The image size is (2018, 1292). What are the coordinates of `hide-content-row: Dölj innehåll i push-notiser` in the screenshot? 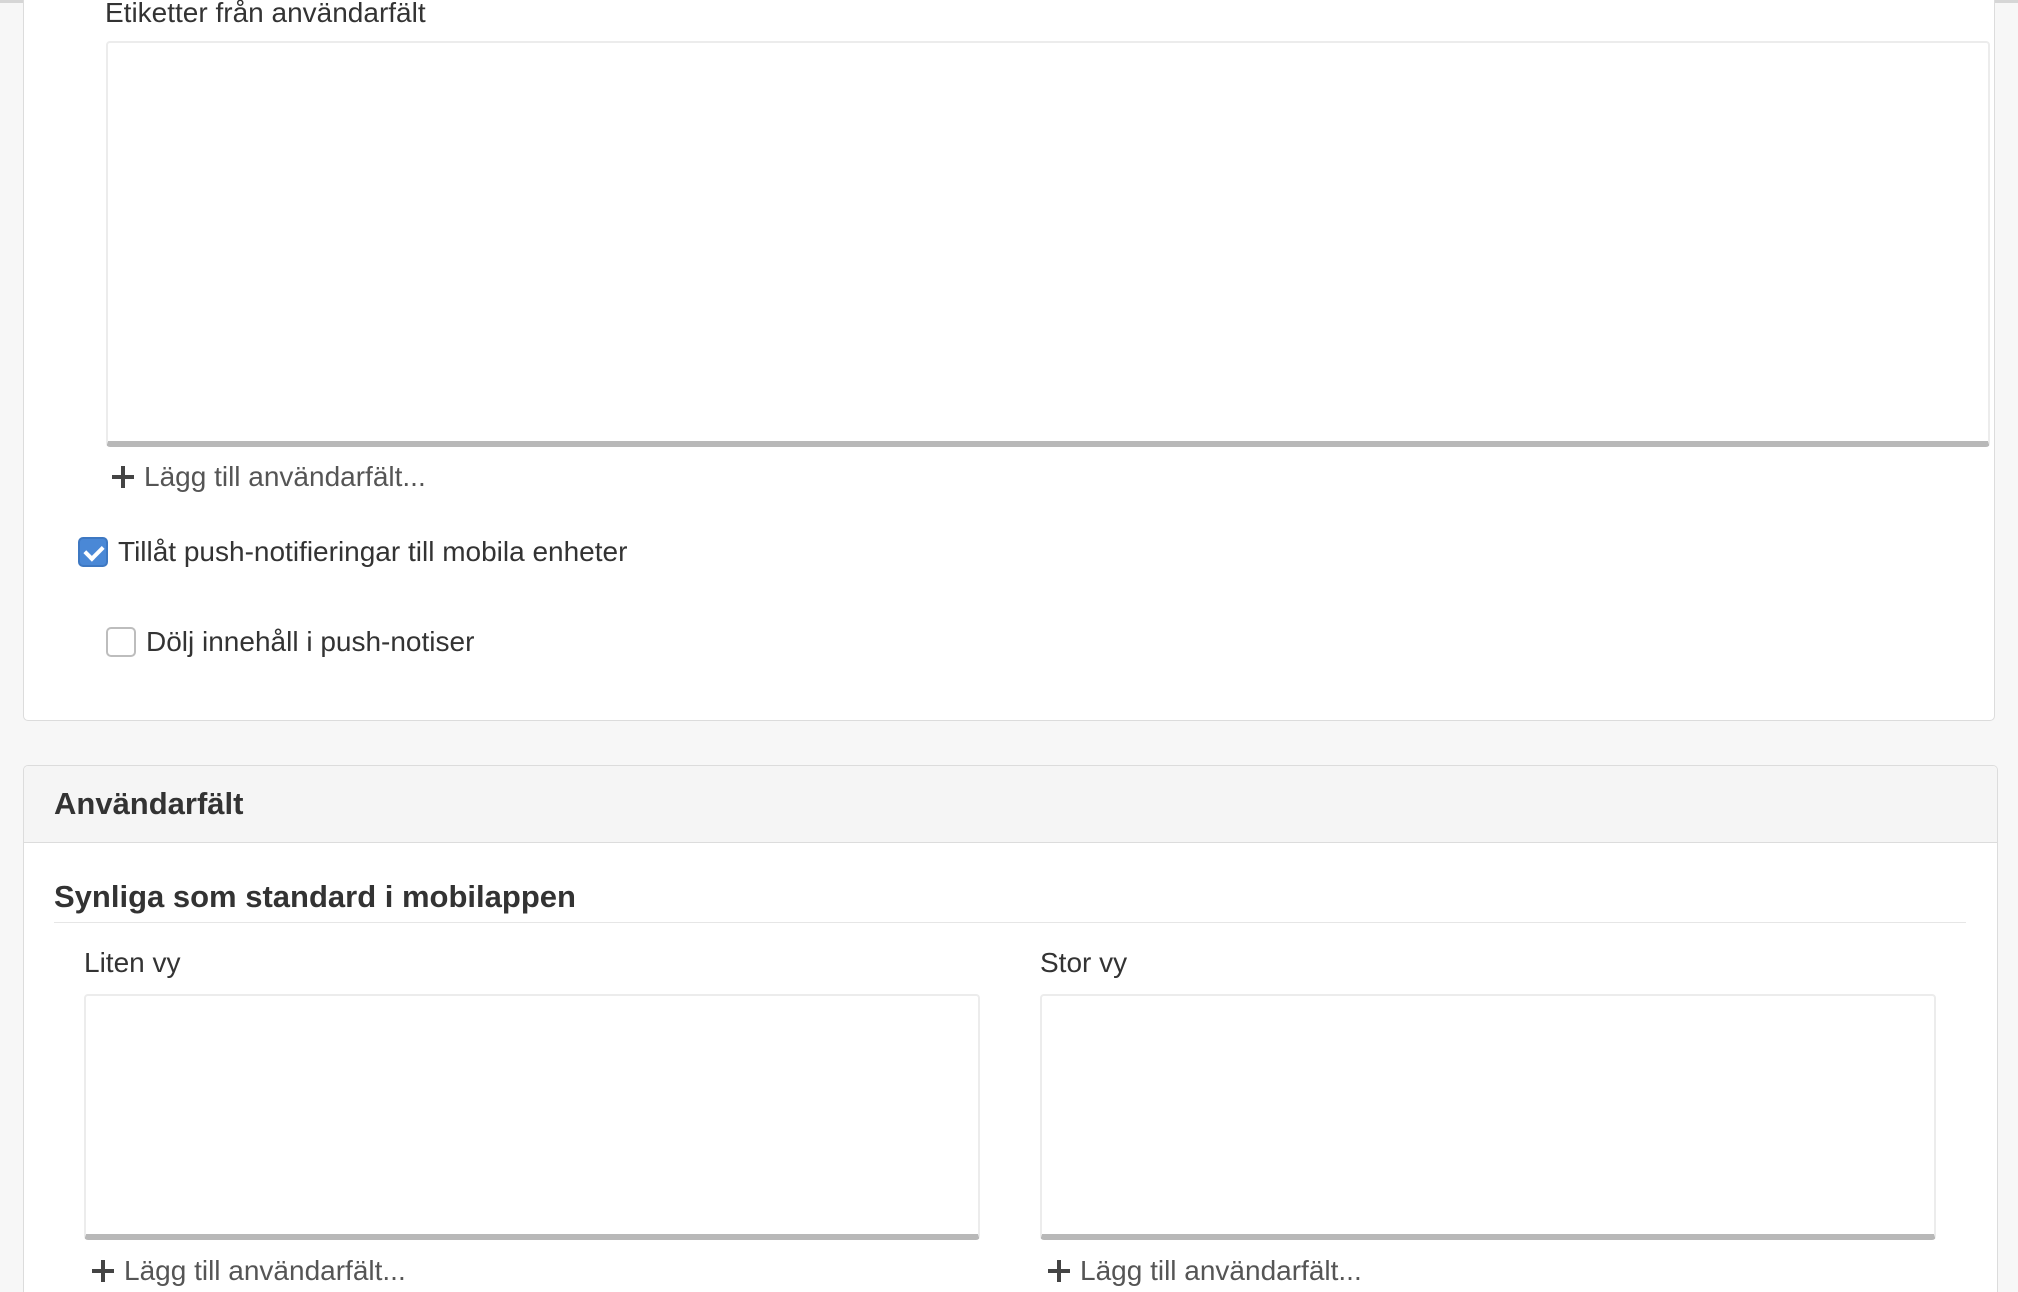 It's located at (290, 642).